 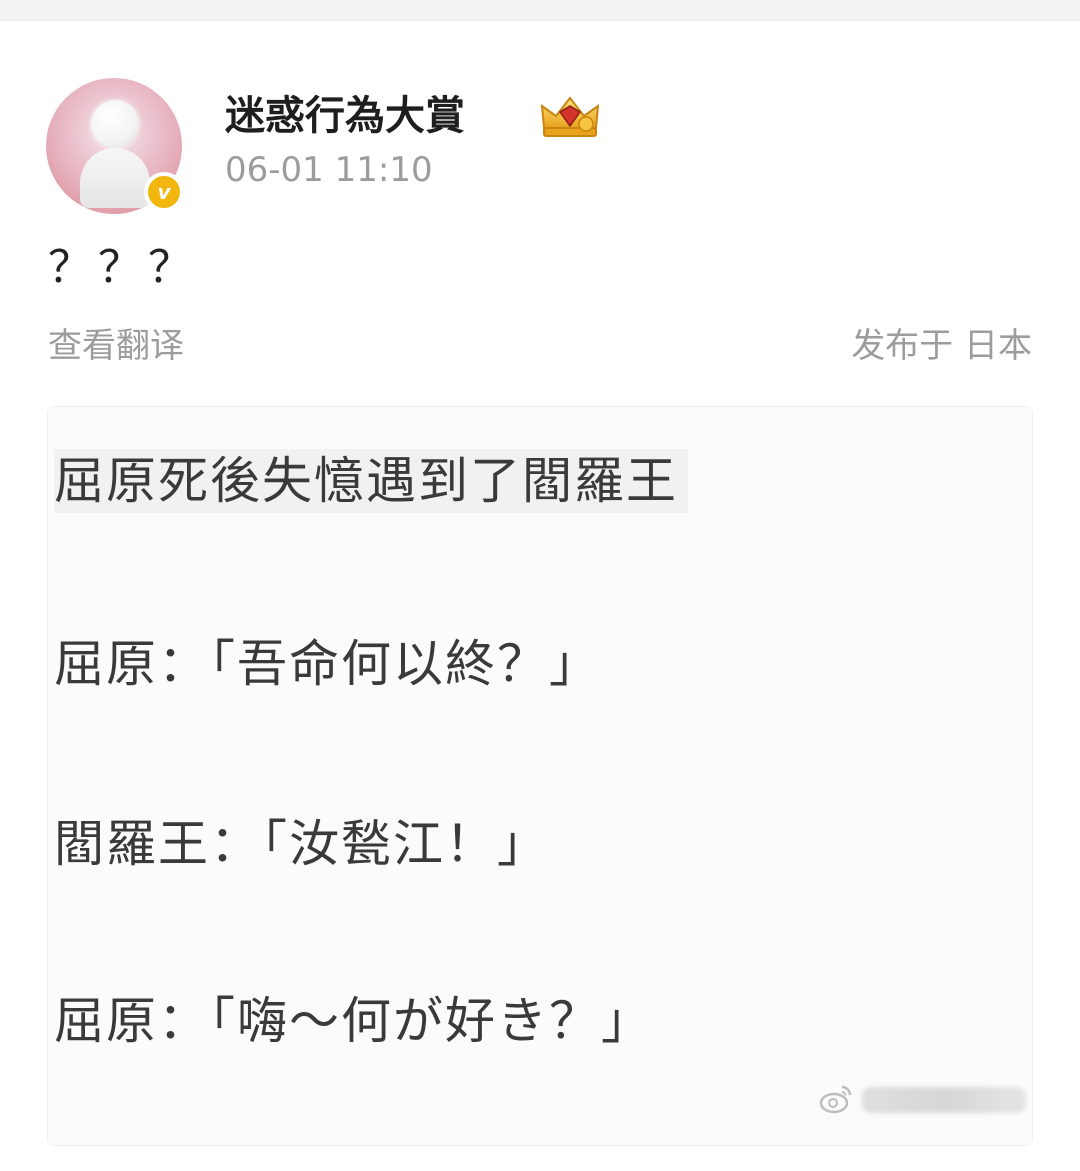 What do you see at coordinates (327, 664) in the screenshot?
I see `image-text-line: 屈原：「吾命何以終？」` at bounding box center [327, 664].